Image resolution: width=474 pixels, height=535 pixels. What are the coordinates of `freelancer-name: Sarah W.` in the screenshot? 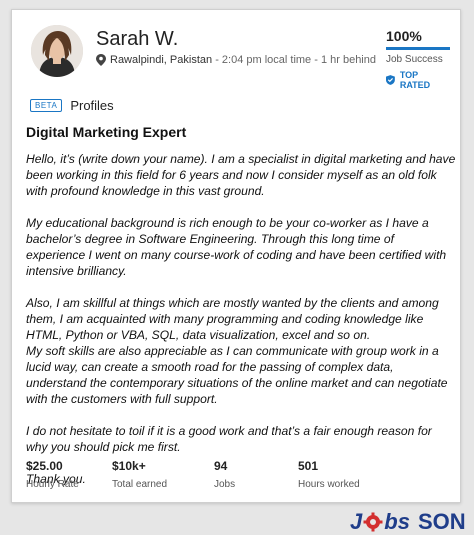 It's located at (137, 39).